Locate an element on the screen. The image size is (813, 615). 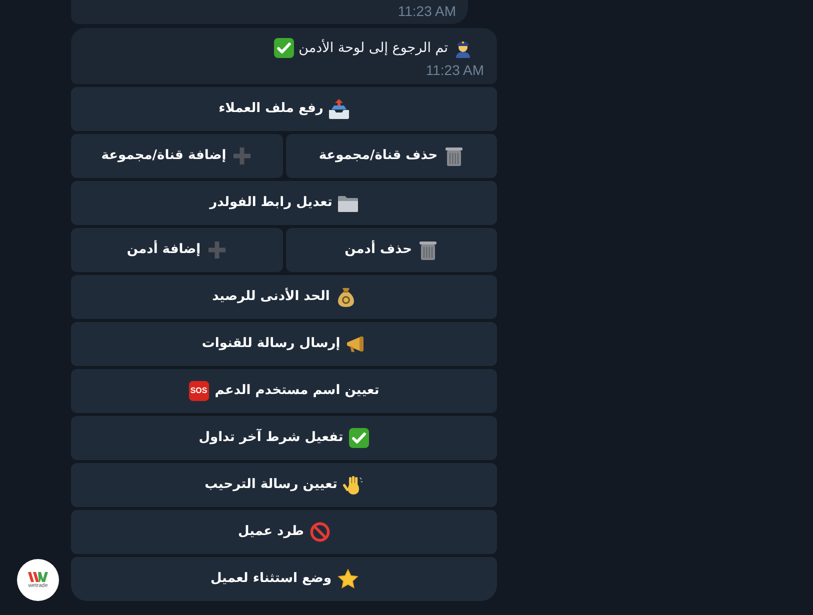
megaphone-icon is located at coordinates (356, 344).